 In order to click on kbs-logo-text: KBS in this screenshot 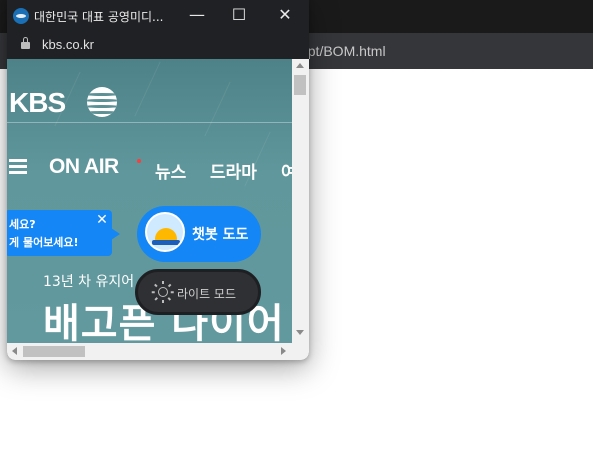, I will do `click(37, 103)`.